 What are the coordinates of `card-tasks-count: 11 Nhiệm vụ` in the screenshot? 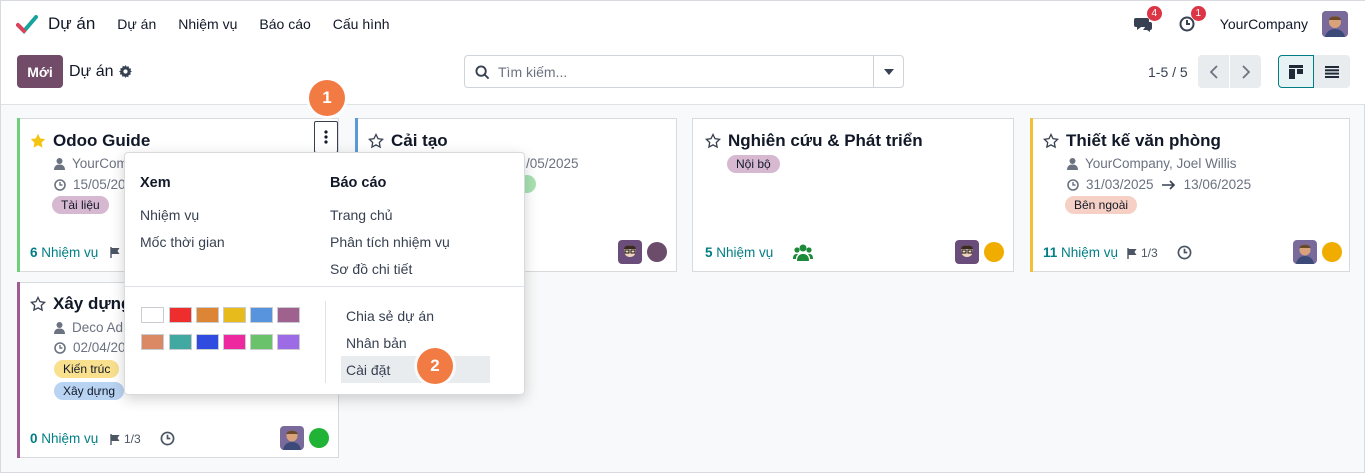 It's located at (1080, 252).